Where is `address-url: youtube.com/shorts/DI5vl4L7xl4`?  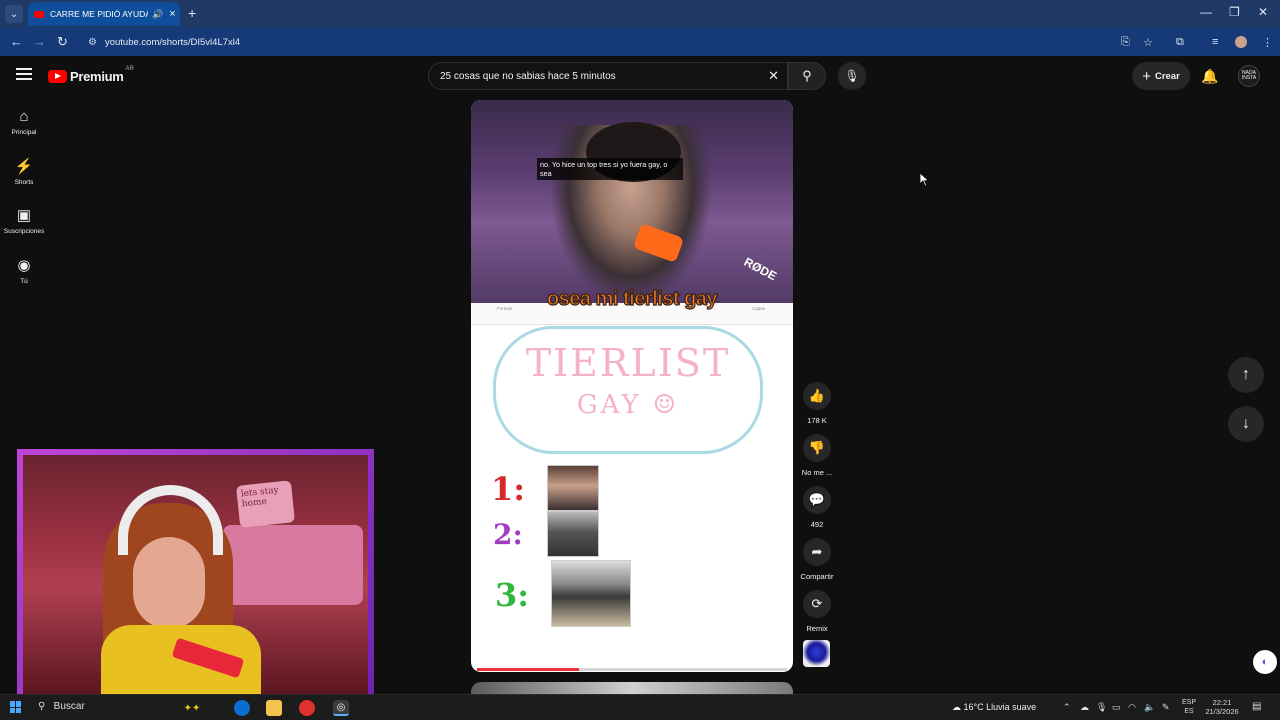 address-url: youtube.com/shorts/DI5vl4L7xl4 is located at coordinates (172, 42).